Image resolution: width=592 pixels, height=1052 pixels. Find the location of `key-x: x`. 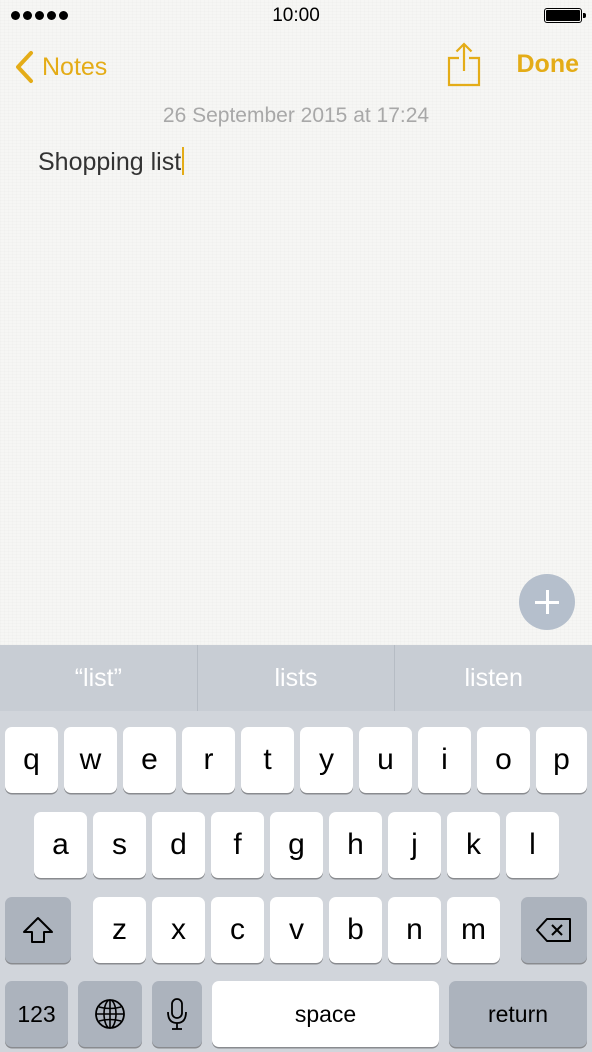

key-x: x is located at coordinates (178, 930).